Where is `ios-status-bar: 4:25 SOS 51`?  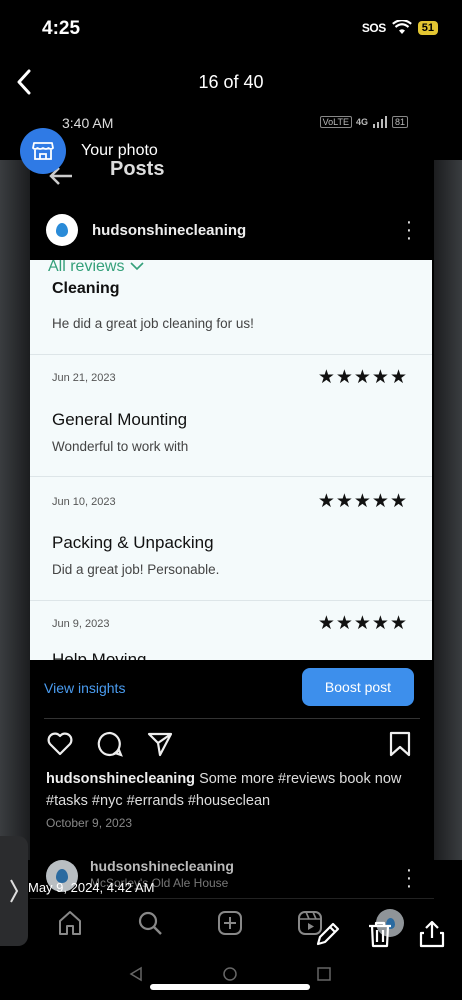 ios-status-bar: 4:25 SOS 51 is located at coordinates (231, 28).